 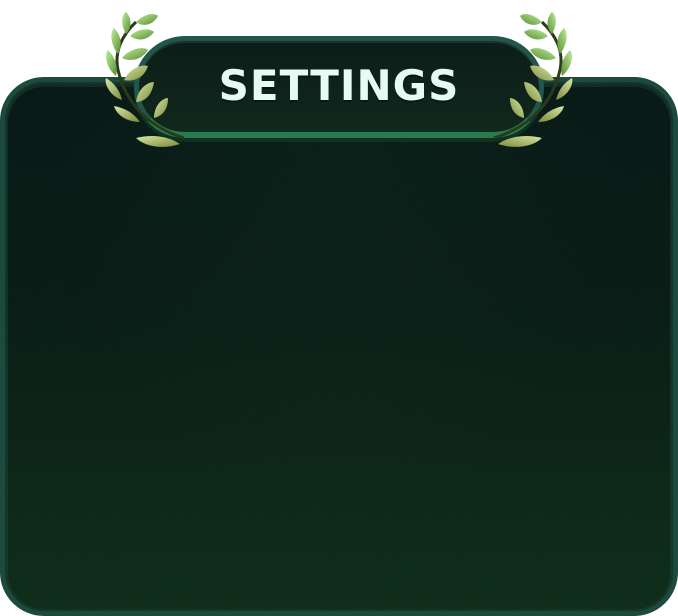 I want to click on page-title: SETTINGS, so click(x=339, y=85).